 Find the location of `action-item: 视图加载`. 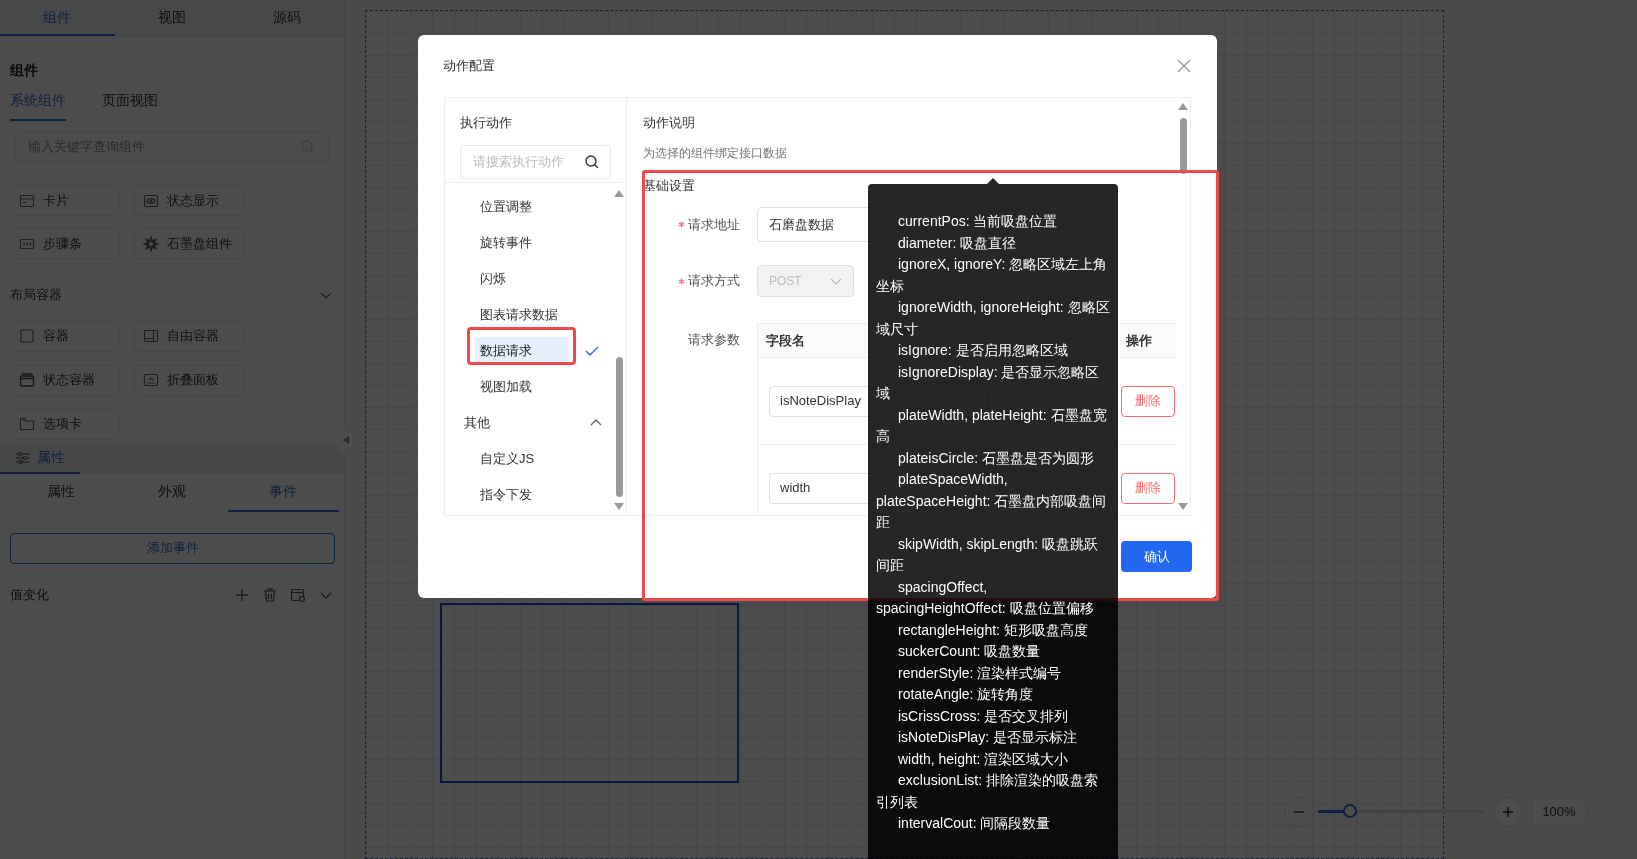

action-item: 视图加载 is located at coordinates (522, 387).